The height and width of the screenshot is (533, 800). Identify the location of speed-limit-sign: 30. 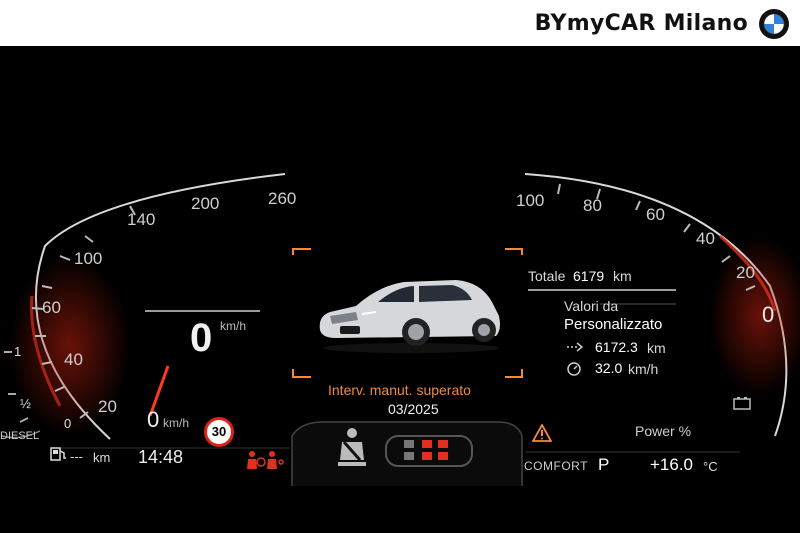
(219, 432).